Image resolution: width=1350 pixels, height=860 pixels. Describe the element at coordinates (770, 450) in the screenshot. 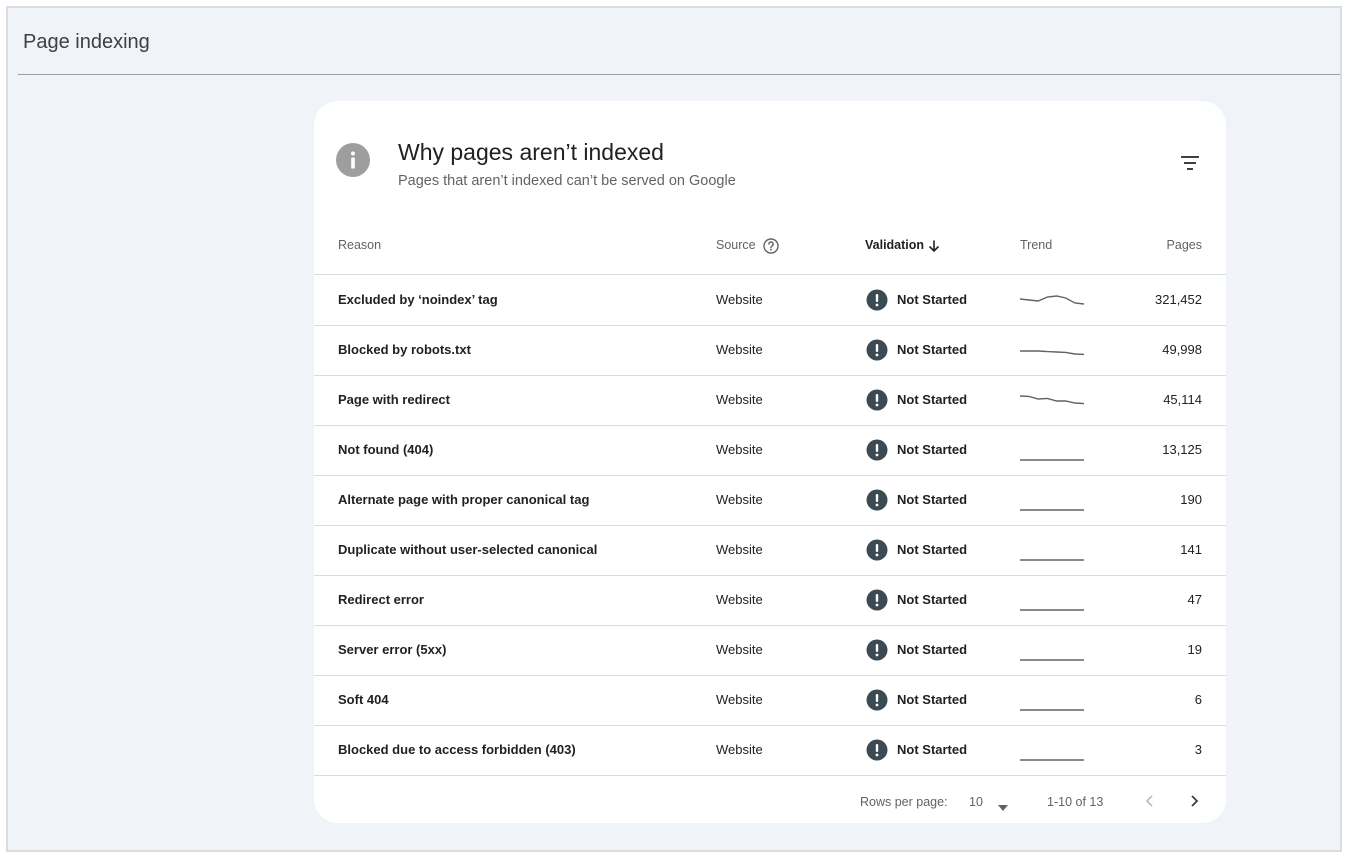

I see `table-row: Not found (404) Website Not Started 13,125` at that location.